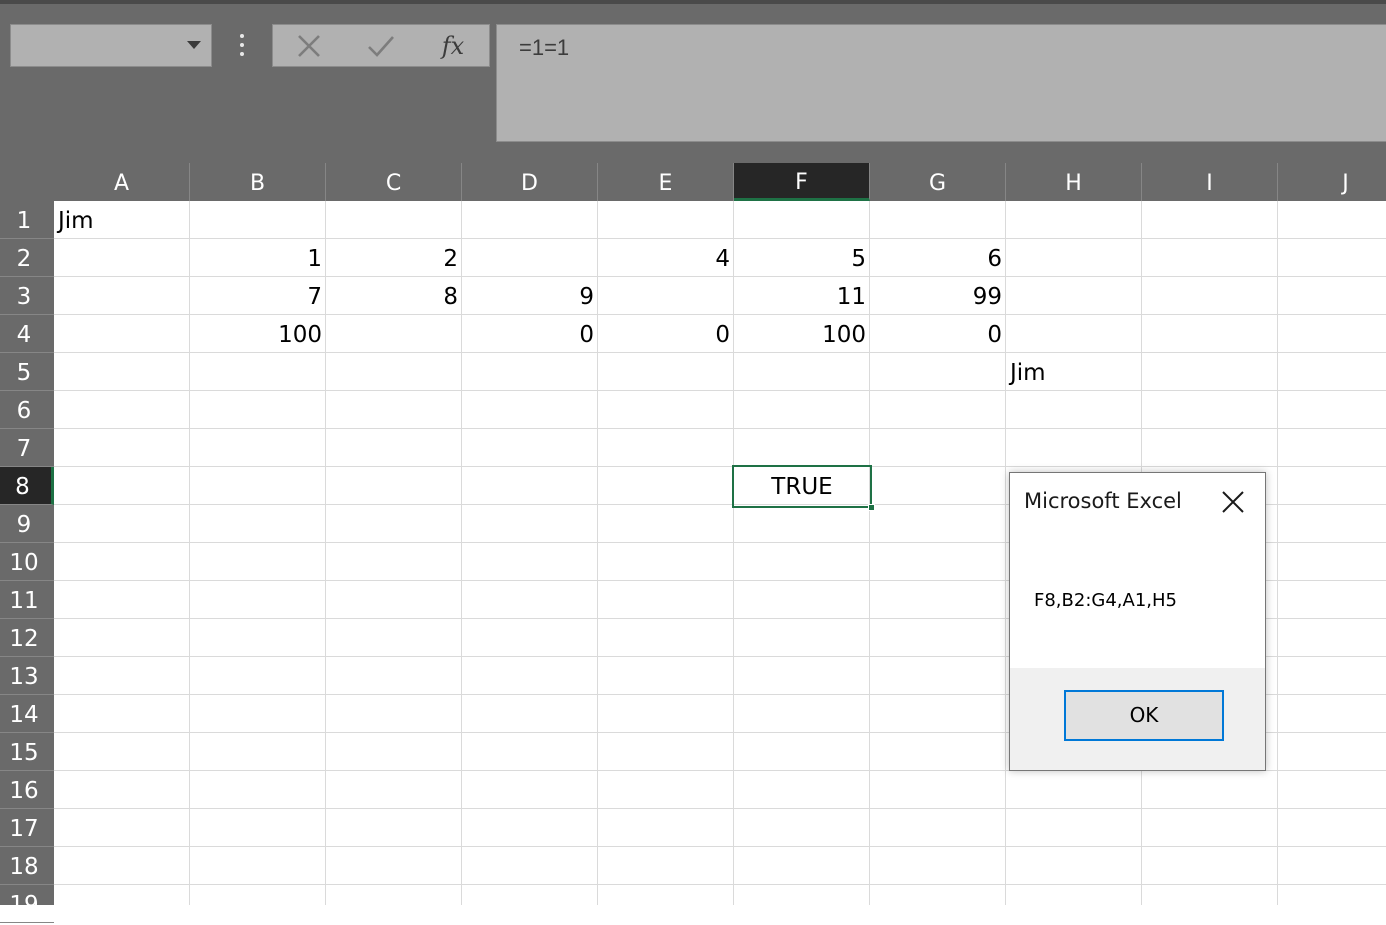 The height and width of the screenshot is (925, 1386). What do you see at coordinates (938, 296) in the screenshot?
I see `cell-g3: 99` at bounding box center [938, 296].